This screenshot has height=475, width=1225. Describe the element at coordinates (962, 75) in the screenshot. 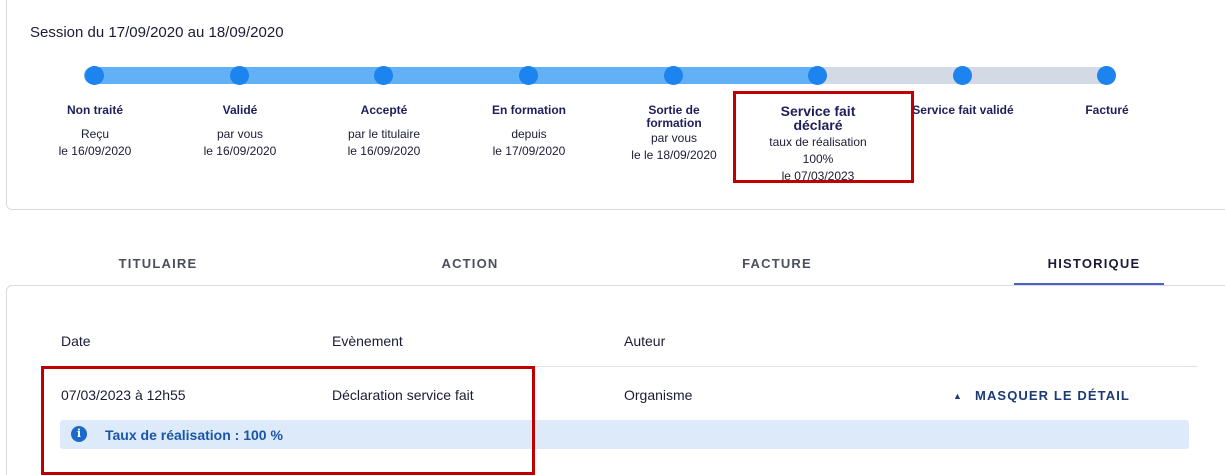

I see `step-dot-service-fait-valide` at that location.